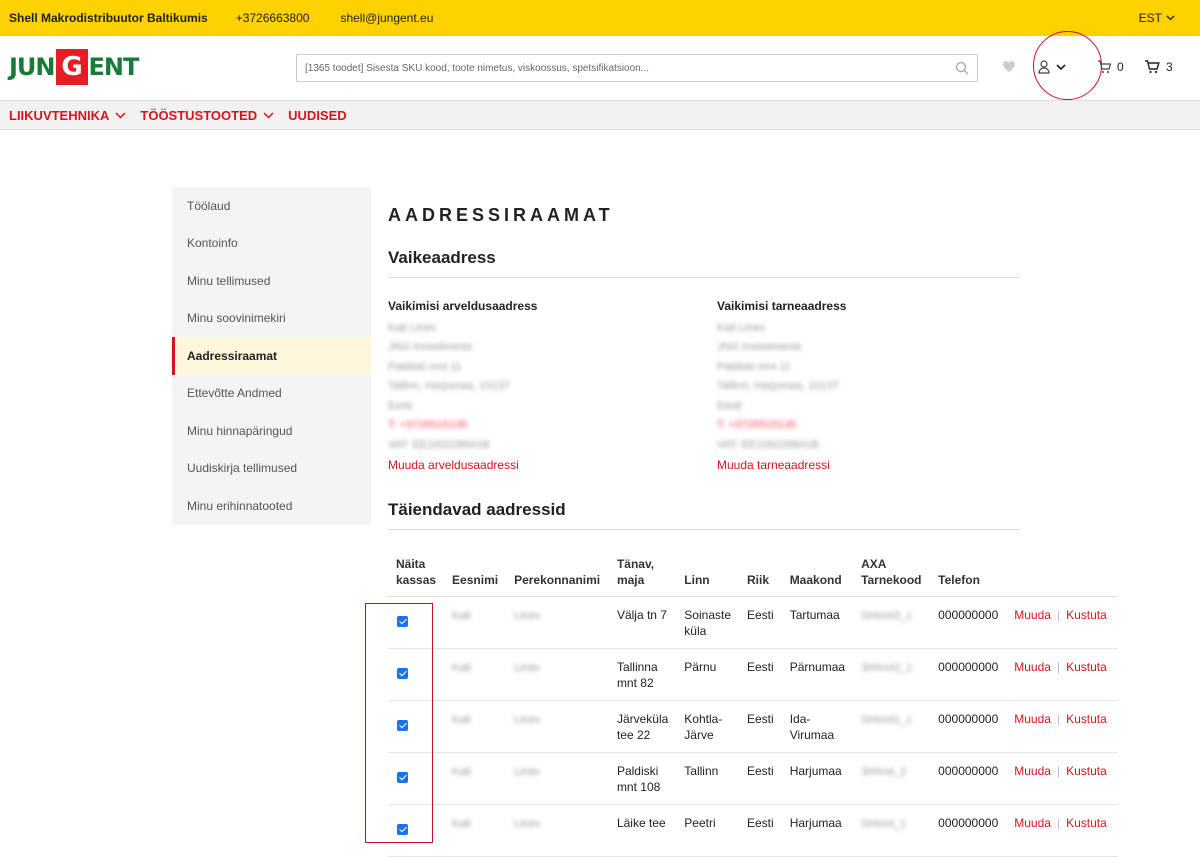  What do you see at coordinates (271, 319) in the screenshot?
I see `sidebar-item-soovinimekiri: Minu soovinimekiri` at bounding box center [271, 319].